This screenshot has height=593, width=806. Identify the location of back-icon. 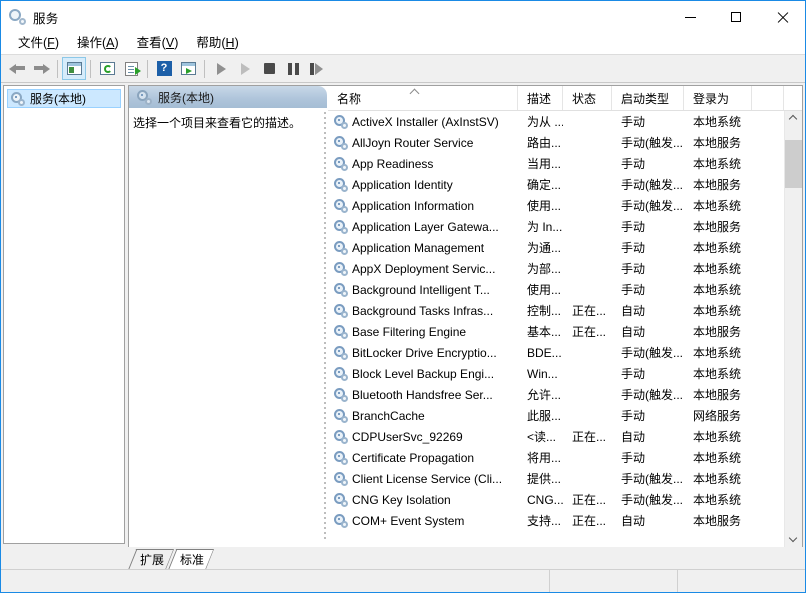
(17, 68).